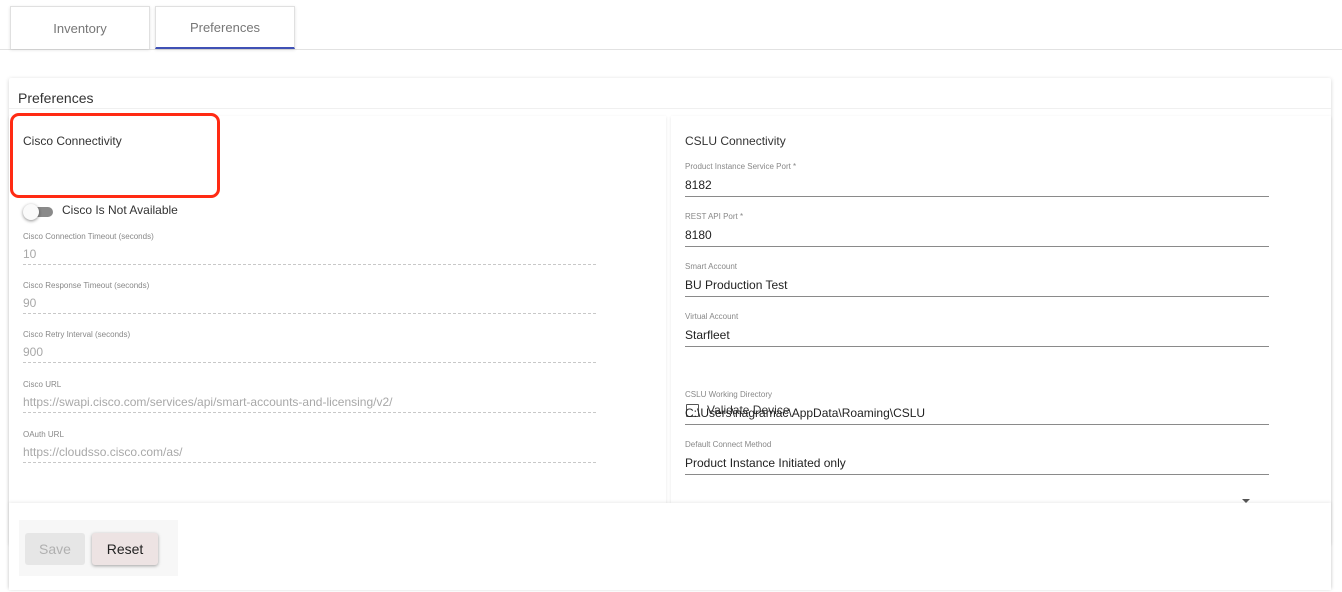 Image resolution: width=1342 pixels, height=592 pixels. What do you see at coordinates (671, 25) in the screenshot?
I see `tab-bar: Inventory Preferences` at bounding box center [671, 25].